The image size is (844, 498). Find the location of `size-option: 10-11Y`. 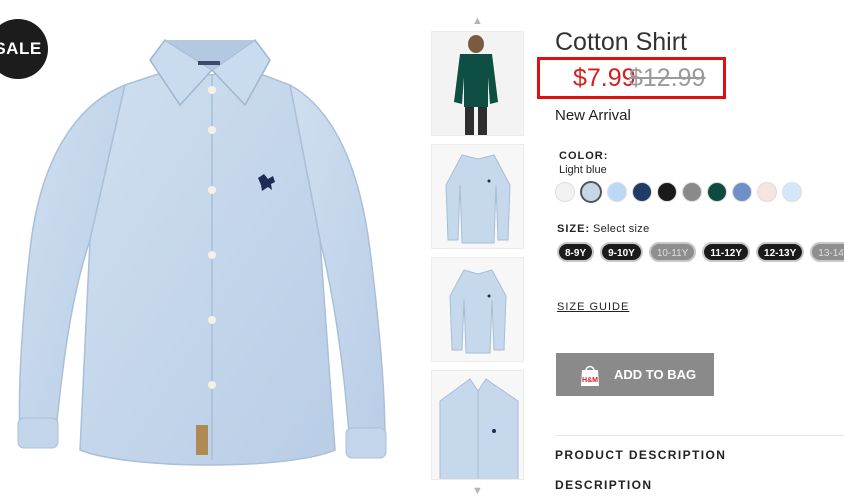

size-option: 10-11Y is located at coordinates (672, 252).